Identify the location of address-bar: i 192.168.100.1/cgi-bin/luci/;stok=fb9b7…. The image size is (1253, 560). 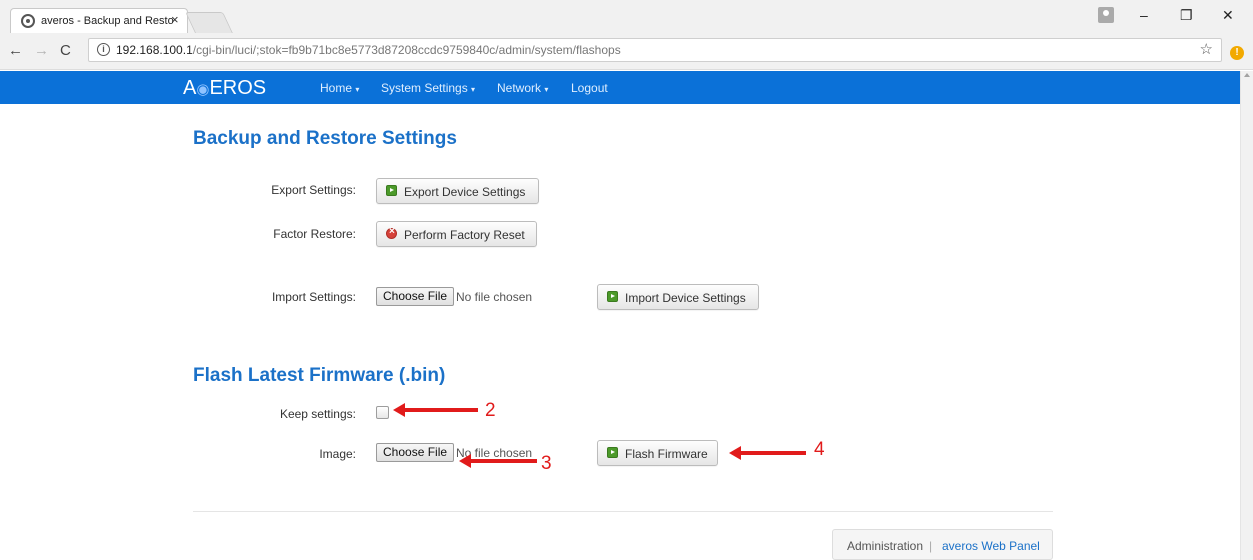
(655, 50).